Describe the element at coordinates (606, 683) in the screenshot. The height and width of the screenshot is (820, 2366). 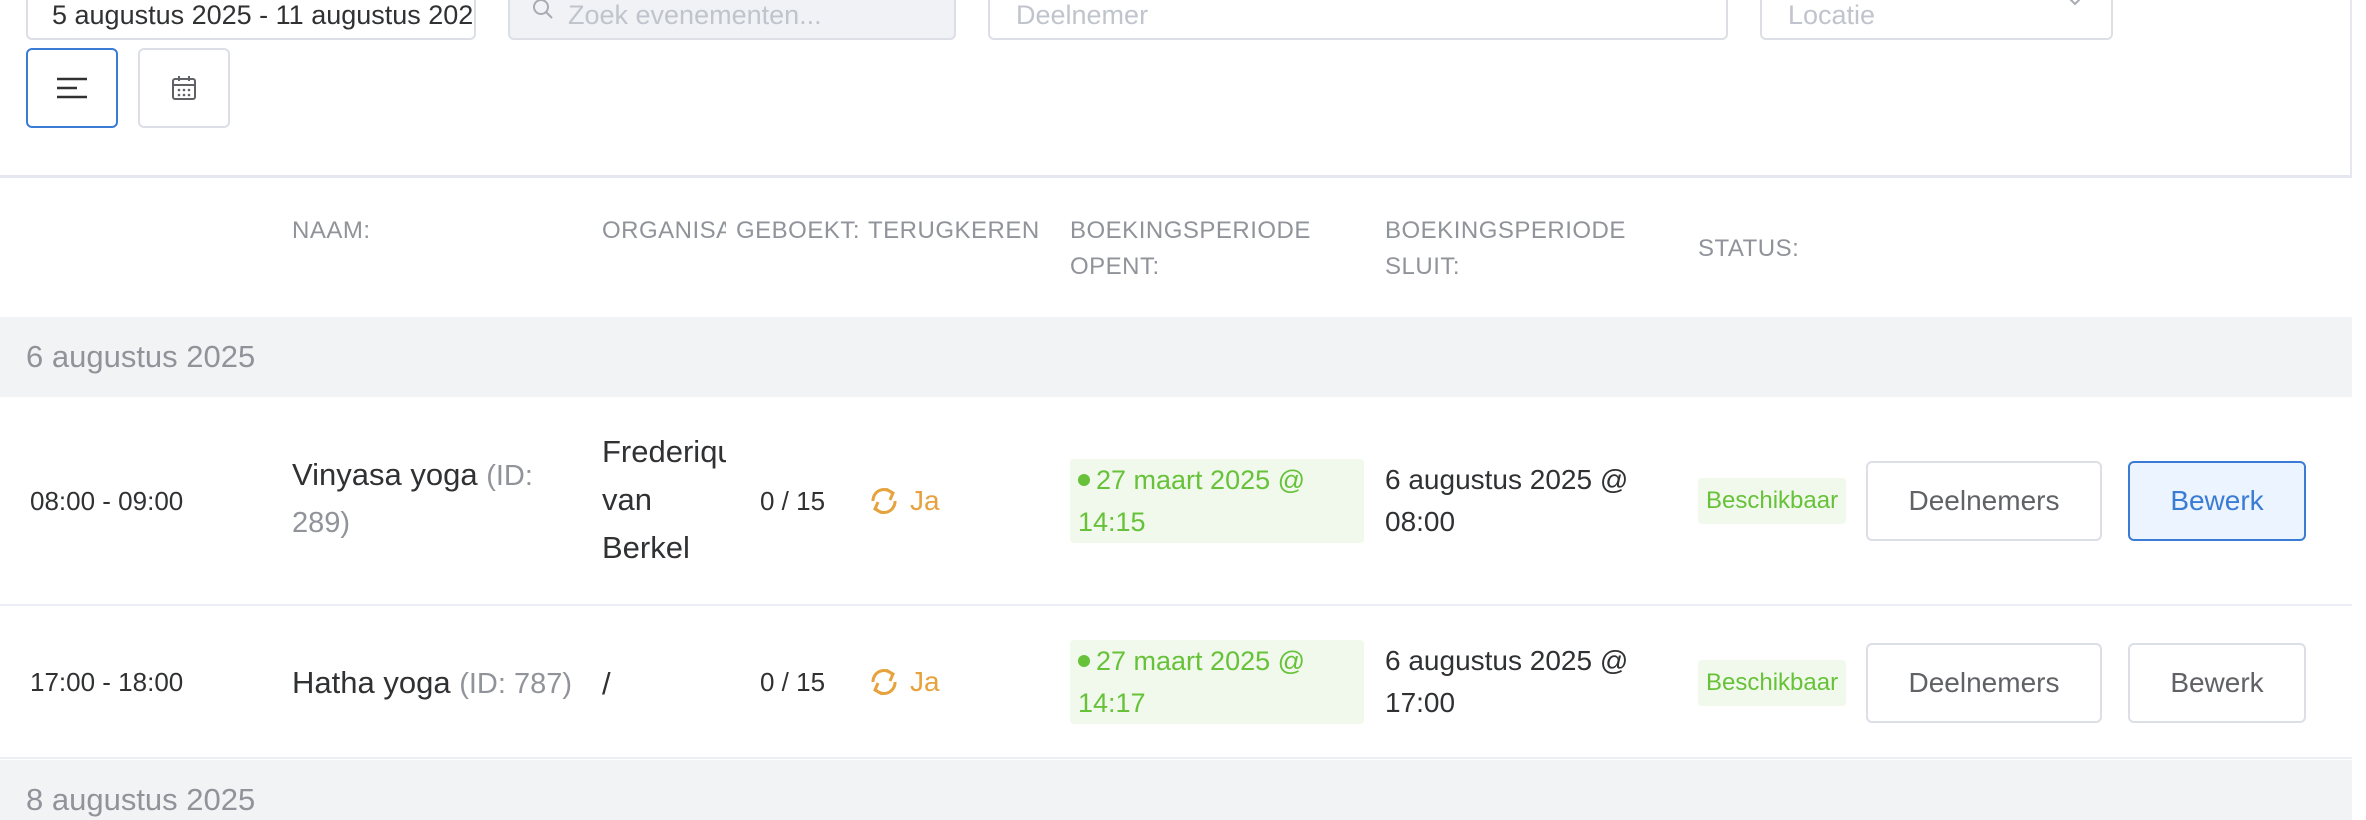
I see `event-organizer: /` at that location.